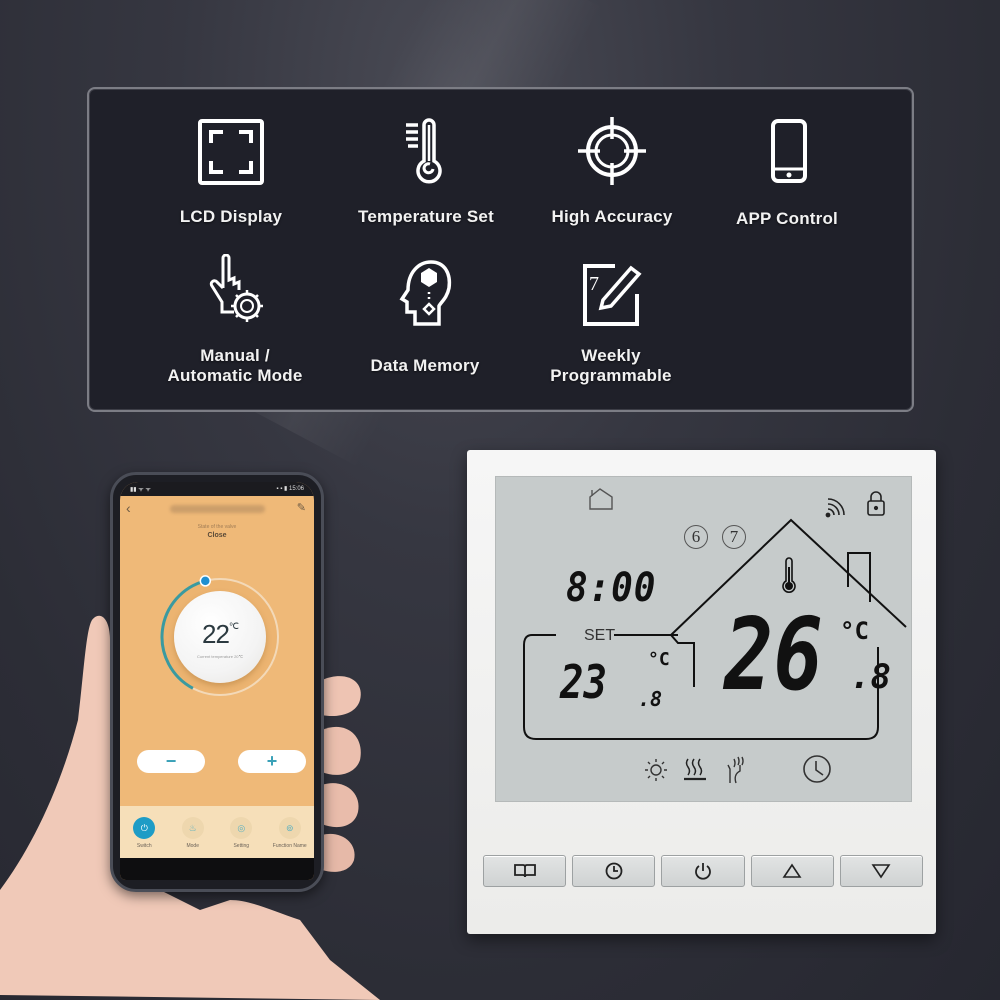 The width and height of the screenshot is (1000, 1000). Describe the element at coordinates (601, 499) in the screenshot. I see `home-mode-icon` at that location.